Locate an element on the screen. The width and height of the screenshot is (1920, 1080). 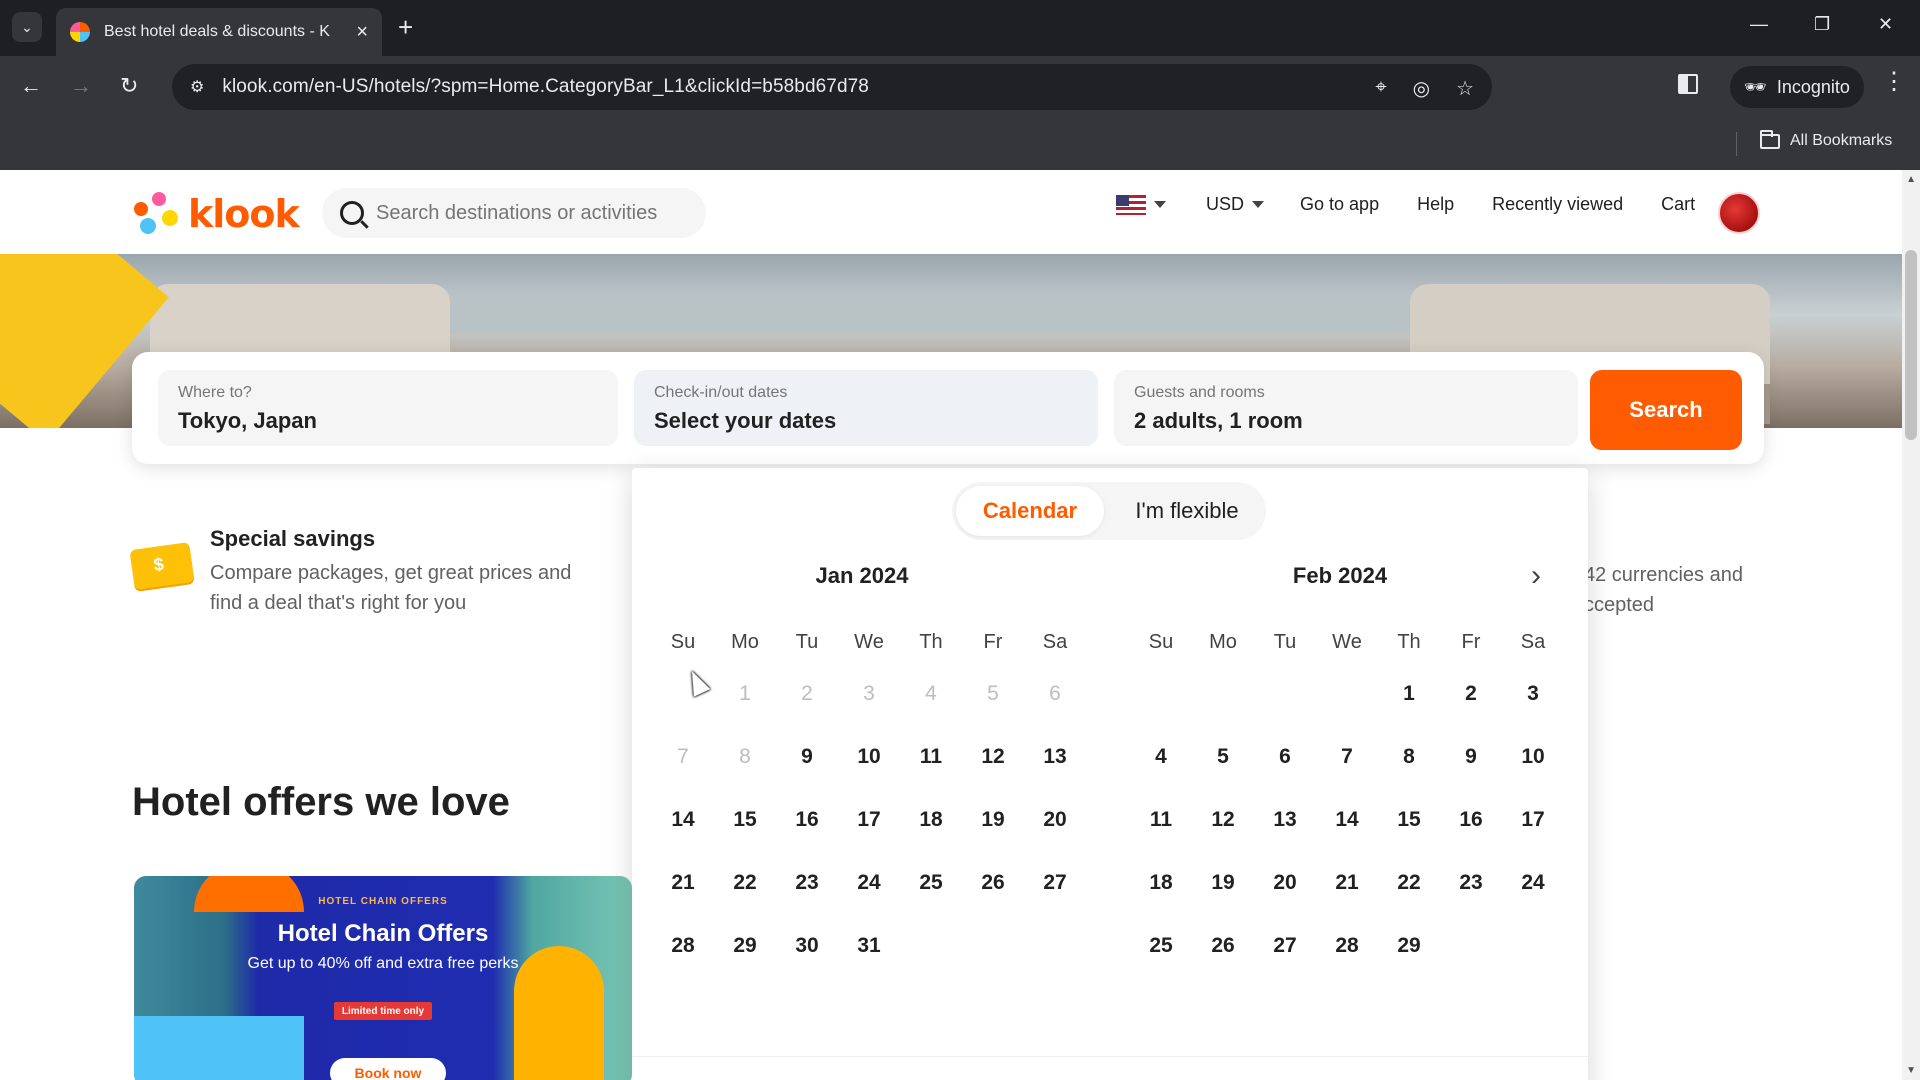
tab-calendar: Calendar is located at coordinates (1030, 511).